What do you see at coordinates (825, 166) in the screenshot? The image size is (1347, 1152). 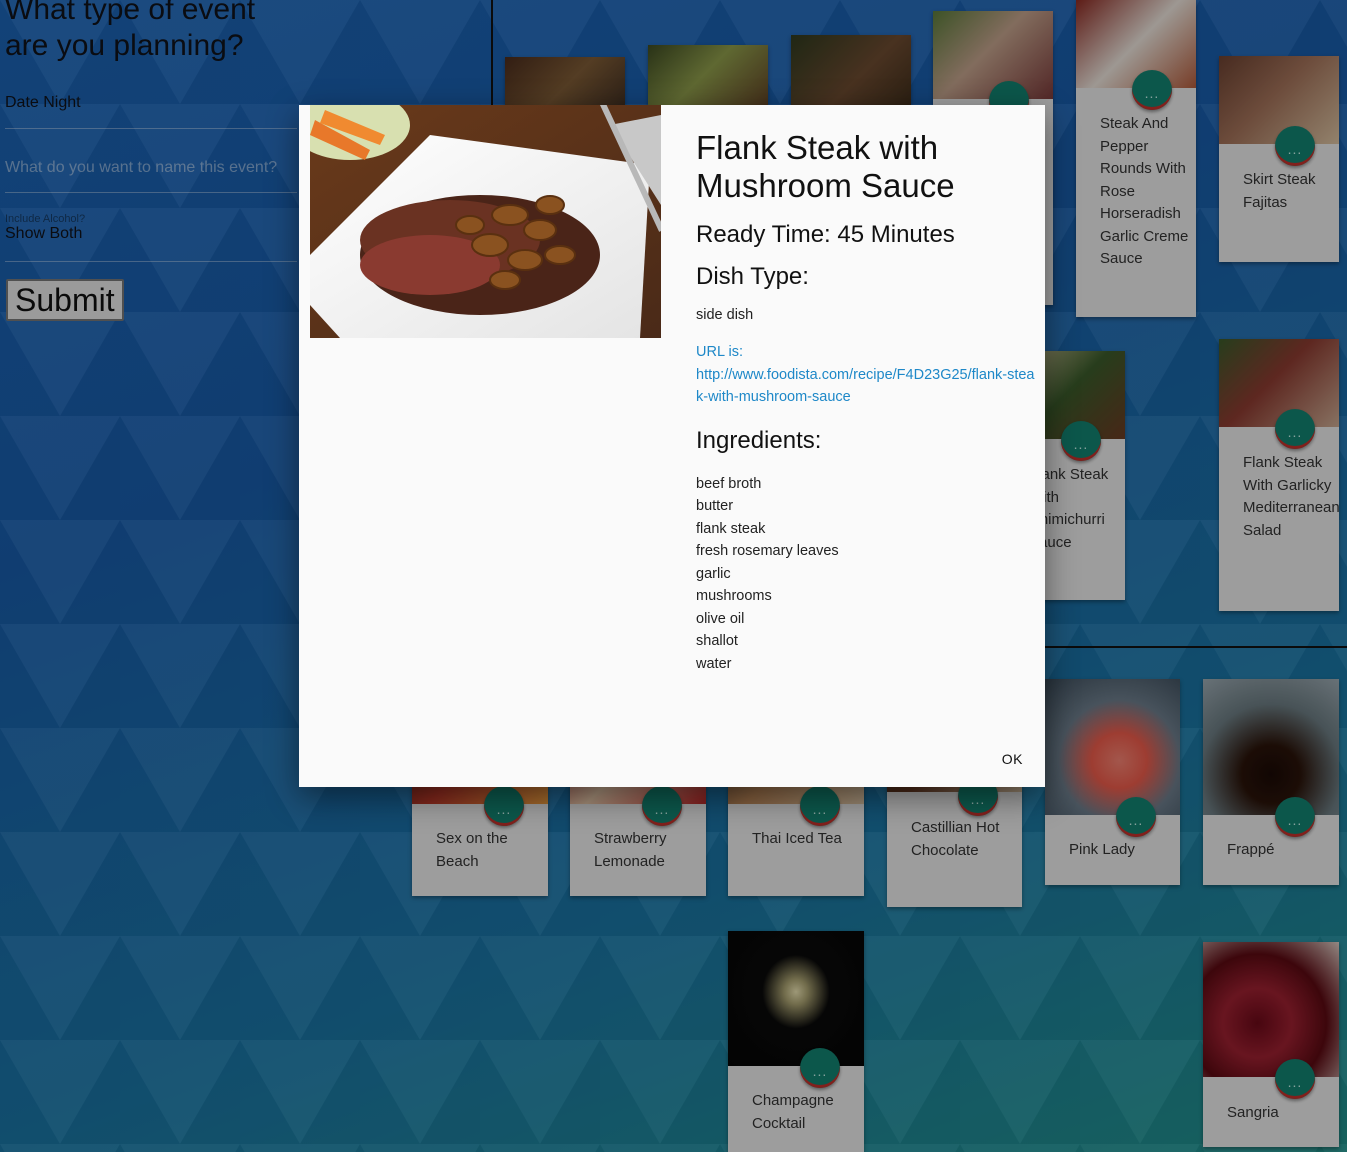 I see `recipe-title: Flank Steak with Mushroom Sauce` at bounding box center [825, 166].